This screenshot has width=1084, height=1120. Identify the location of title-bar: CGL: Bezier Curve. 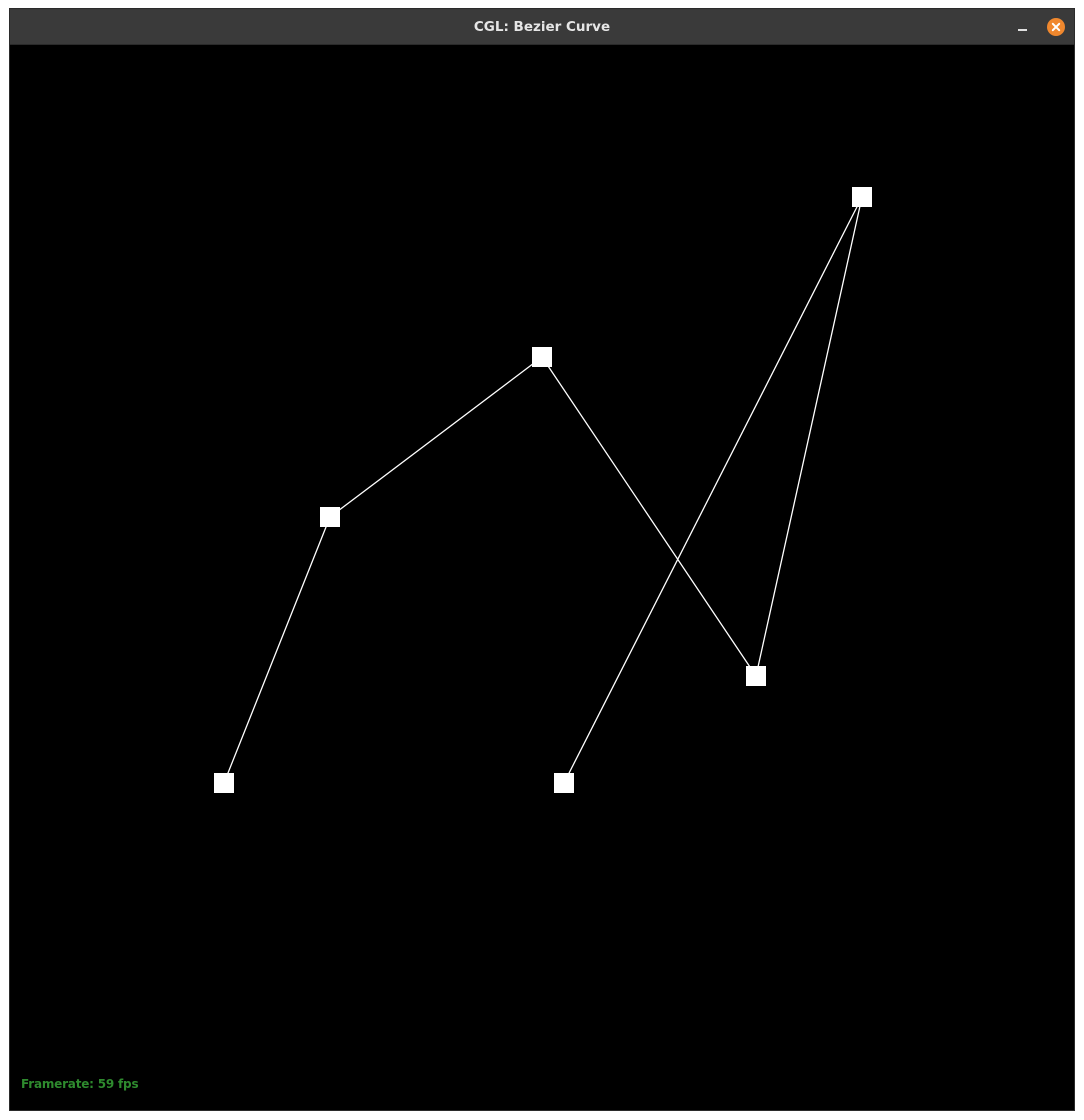
(542, 27).